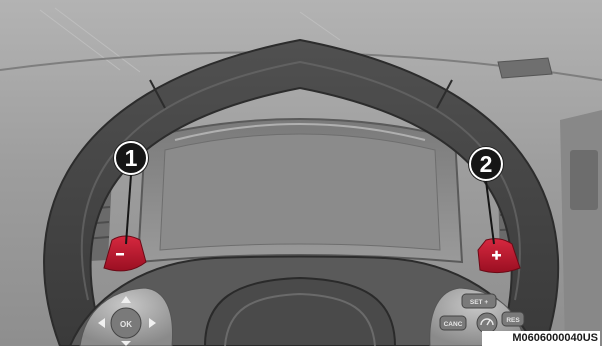  I want to click on rearview-mirror-mount, so click(525, 68).